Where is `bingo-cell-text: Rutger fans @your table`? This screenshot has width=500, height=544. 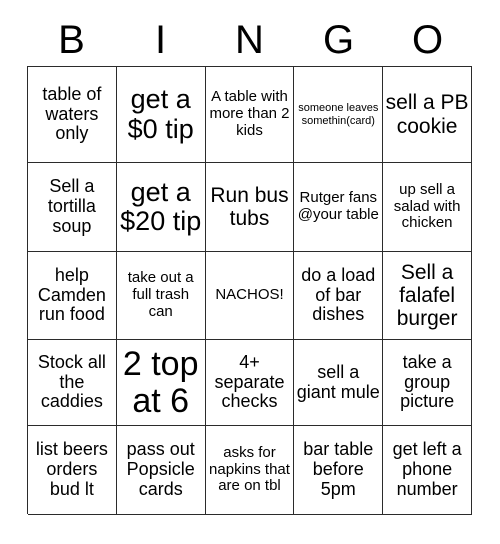 bingo-cell-text: Rutger fans @your table is located at coordinates (338, 206).